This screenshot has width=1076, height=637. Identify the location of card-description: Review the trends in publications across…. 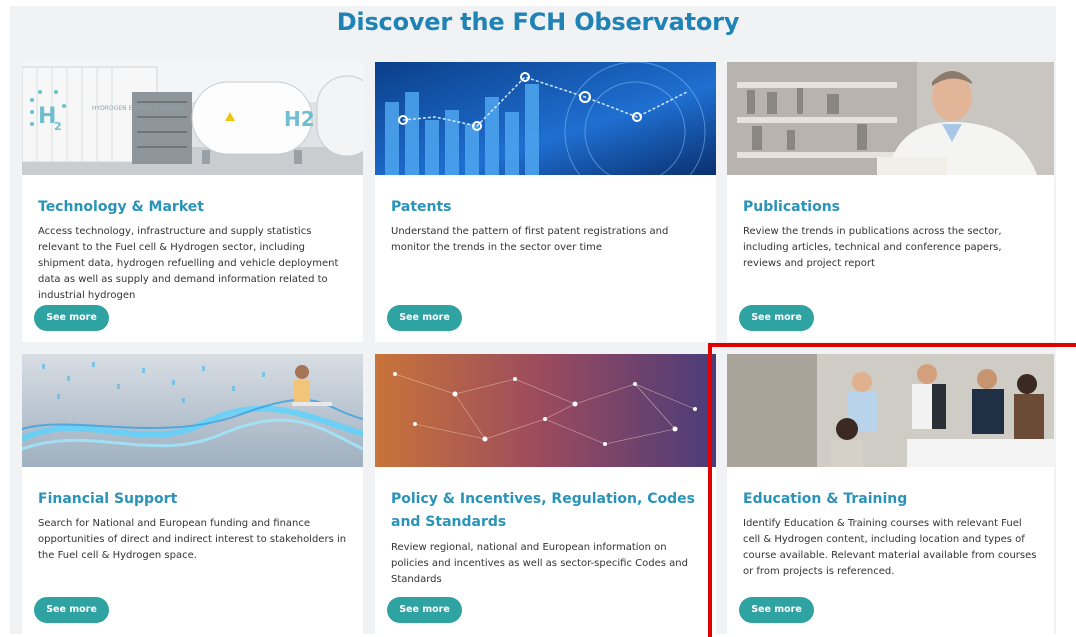
(872, 247).